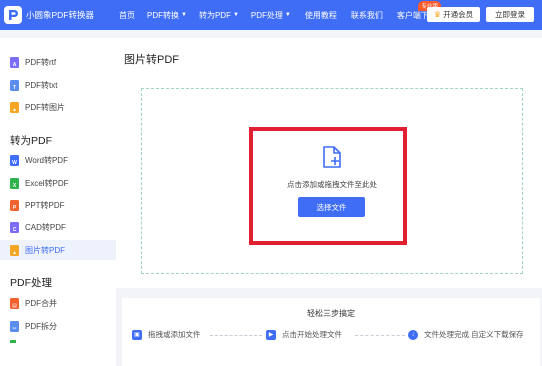 This screenshot has width=542, height=366. I want to click on rtf-file-icon: A, so click(14, 62).